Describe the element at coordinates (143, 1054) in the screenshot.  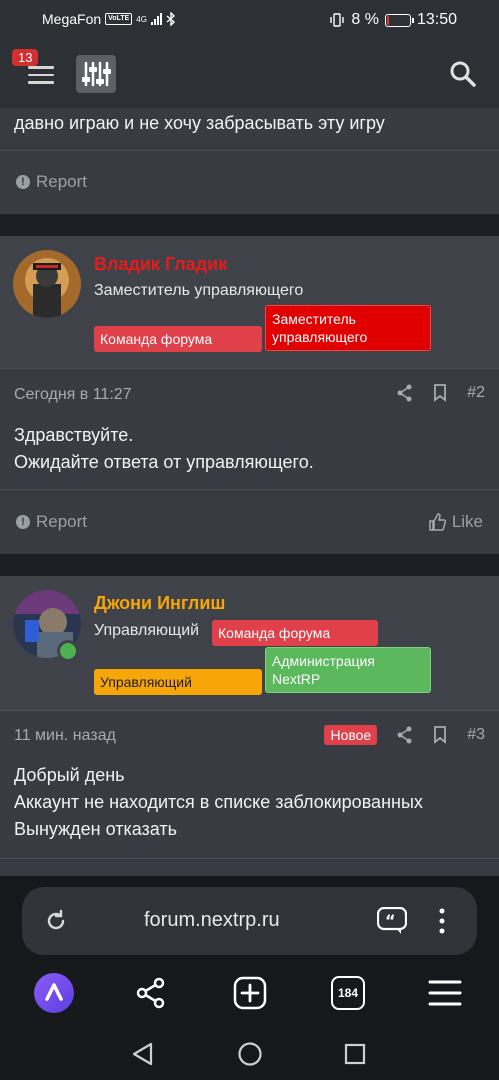
I see `back-icon` at that location.